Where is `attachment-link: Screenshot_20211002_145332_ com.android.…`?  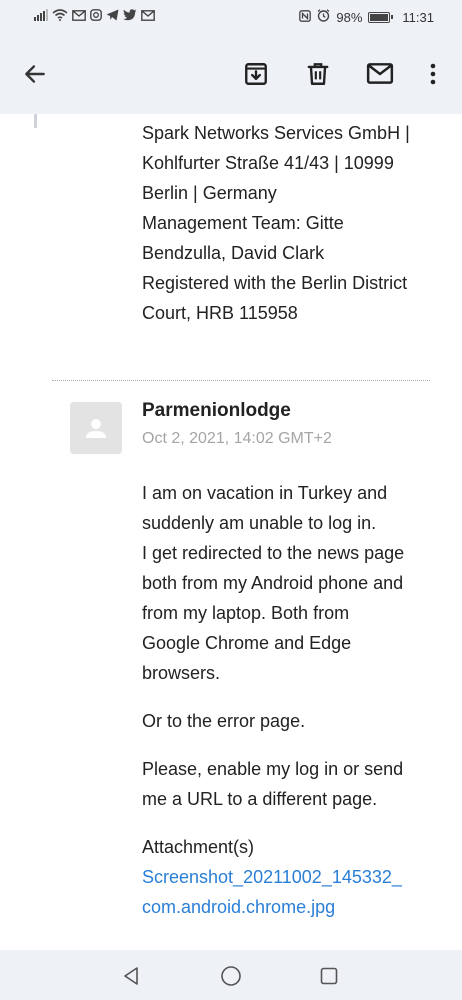 attachment-link: Screenshot_20211002_145332_ com.android.… is located at coordinates (292, 892).